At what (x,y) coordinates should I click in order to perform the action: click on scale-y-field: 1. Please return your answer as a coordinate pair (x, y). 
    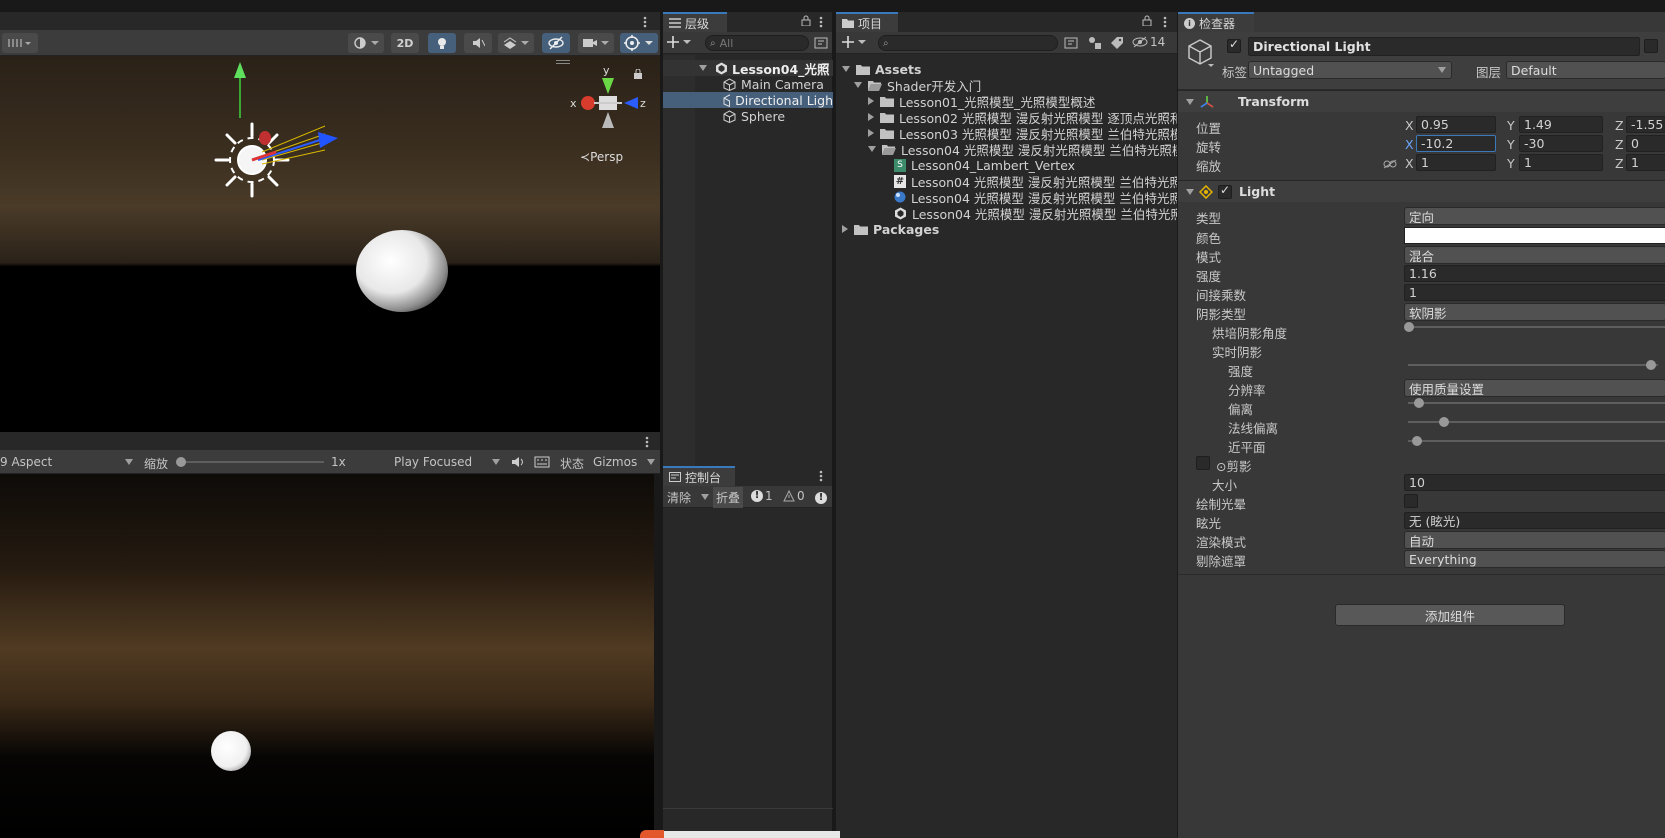
    Looking at the image, I should click on (1561, 162).